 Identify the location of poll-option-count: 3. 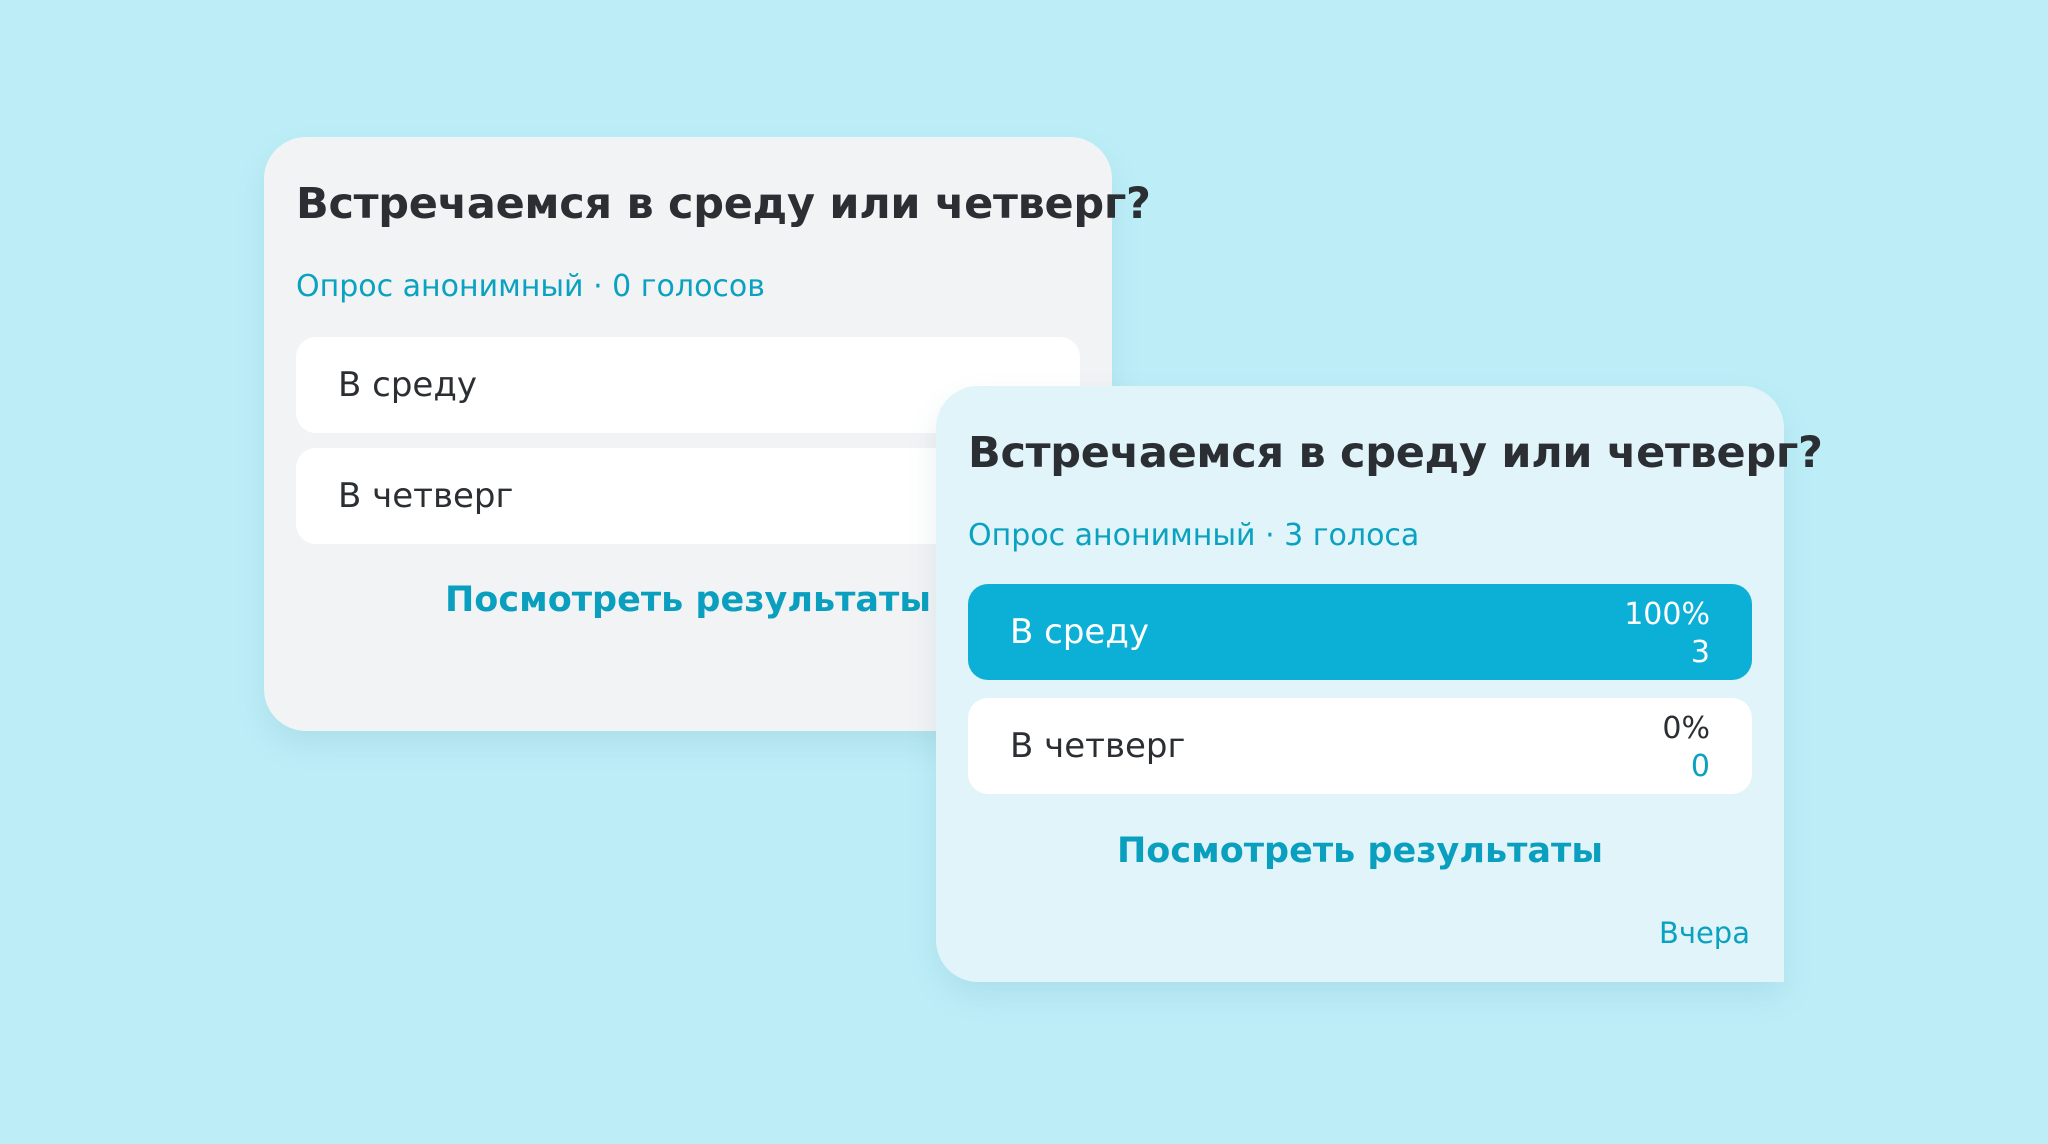
(1700, 652).